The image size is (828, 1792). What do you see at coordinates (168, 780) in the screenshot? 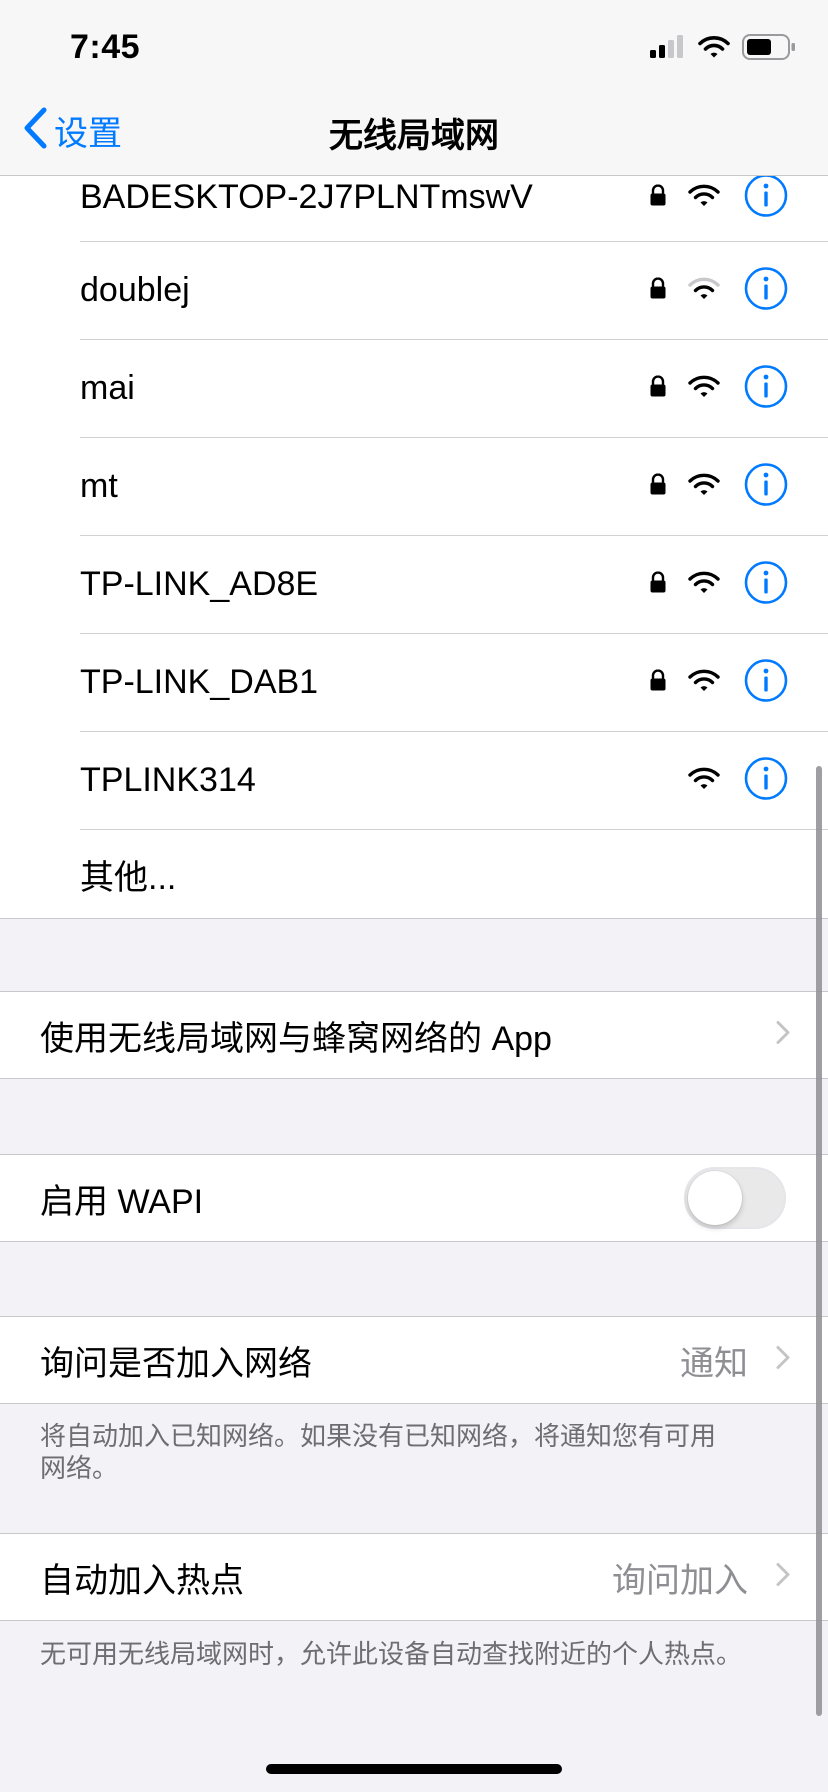
I see `network-name: TPLINK314` at bounding box center [168, 780].